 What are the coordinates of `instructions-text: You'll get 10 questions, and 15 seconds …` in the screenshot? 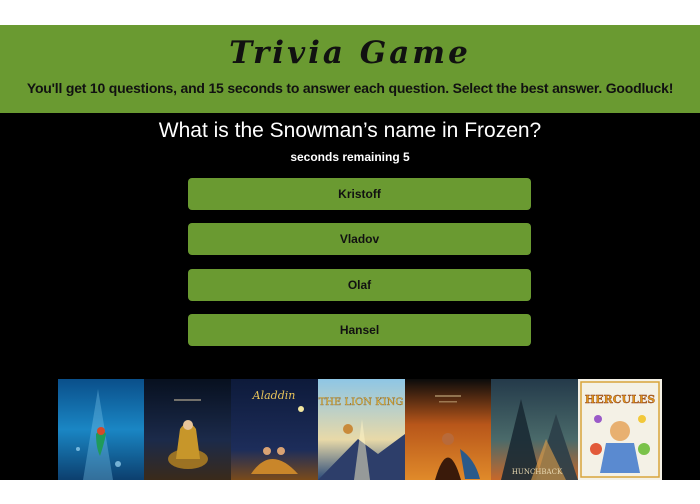 It's located at (350, 88).